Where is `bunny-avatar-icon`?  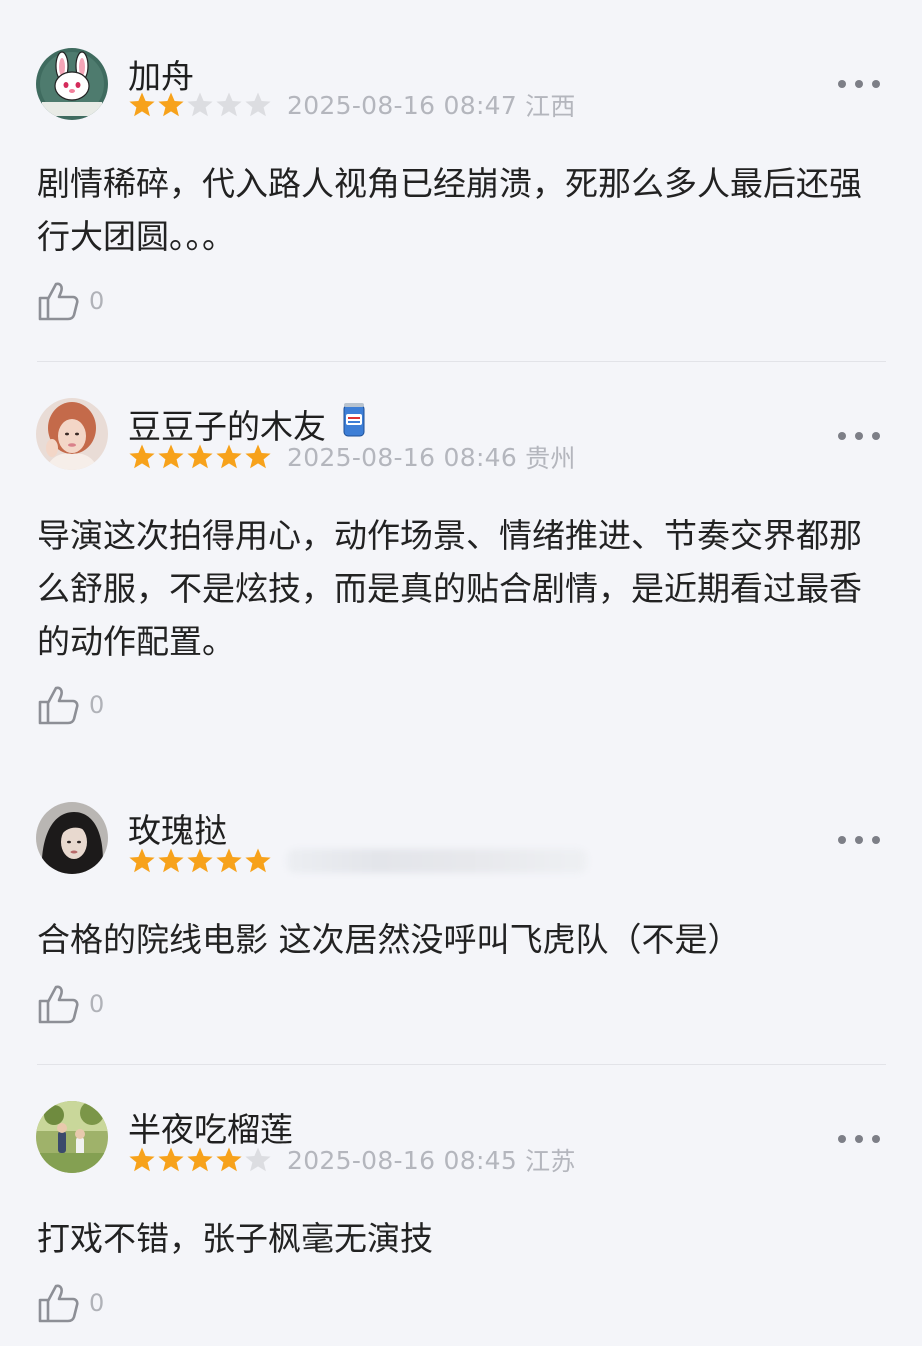 bunny-avatar-icon is located at coordinates (72, 84).